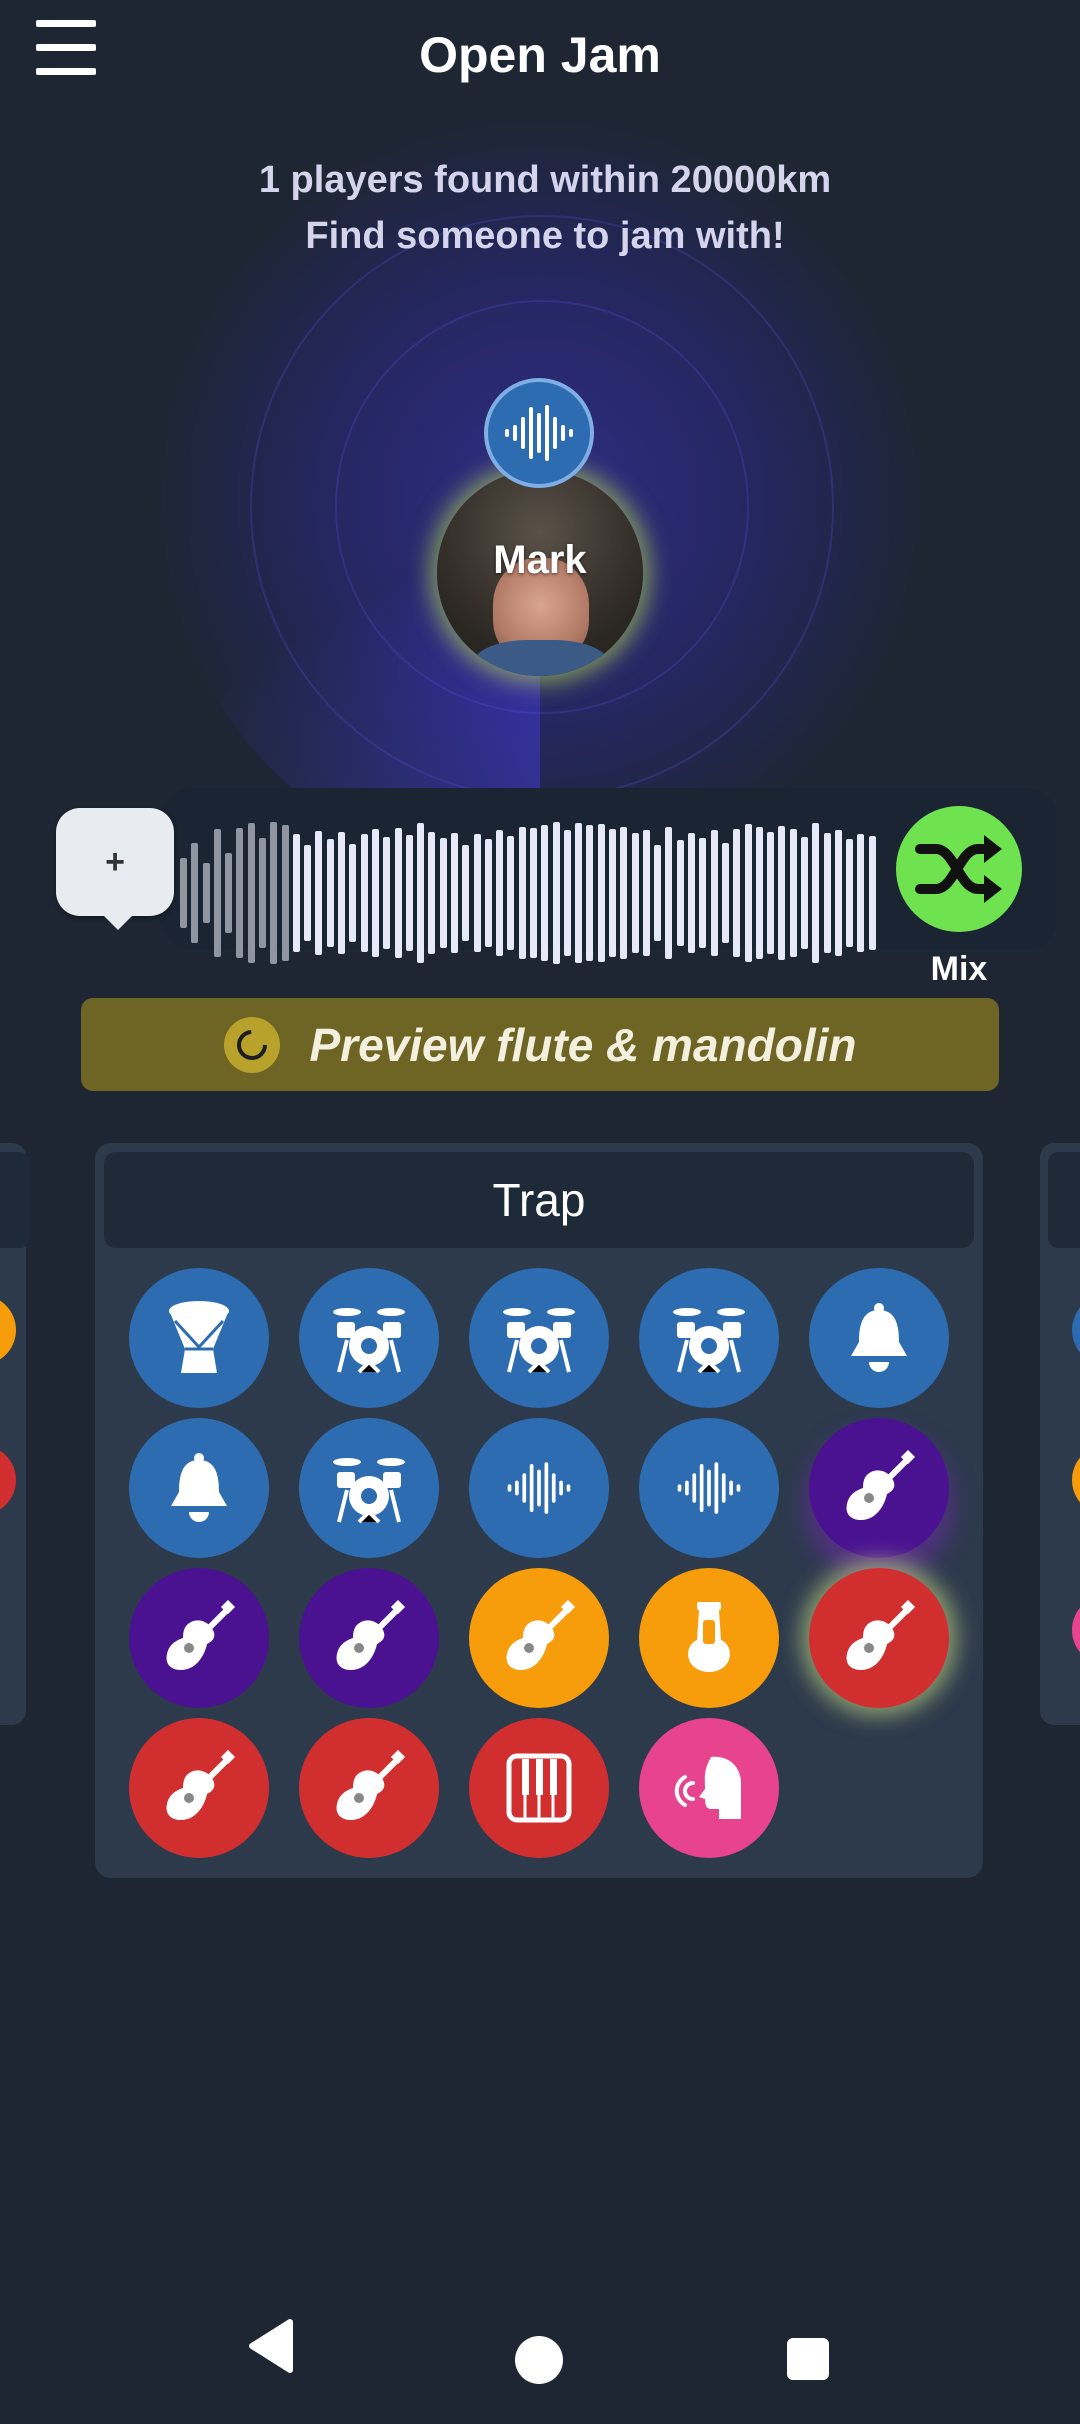 The image size is (1080, 2424). What do you see at coordinates (15, 1434) in the screenshot?
I see `prev-kit-card` at bounding box center [15, 1434].